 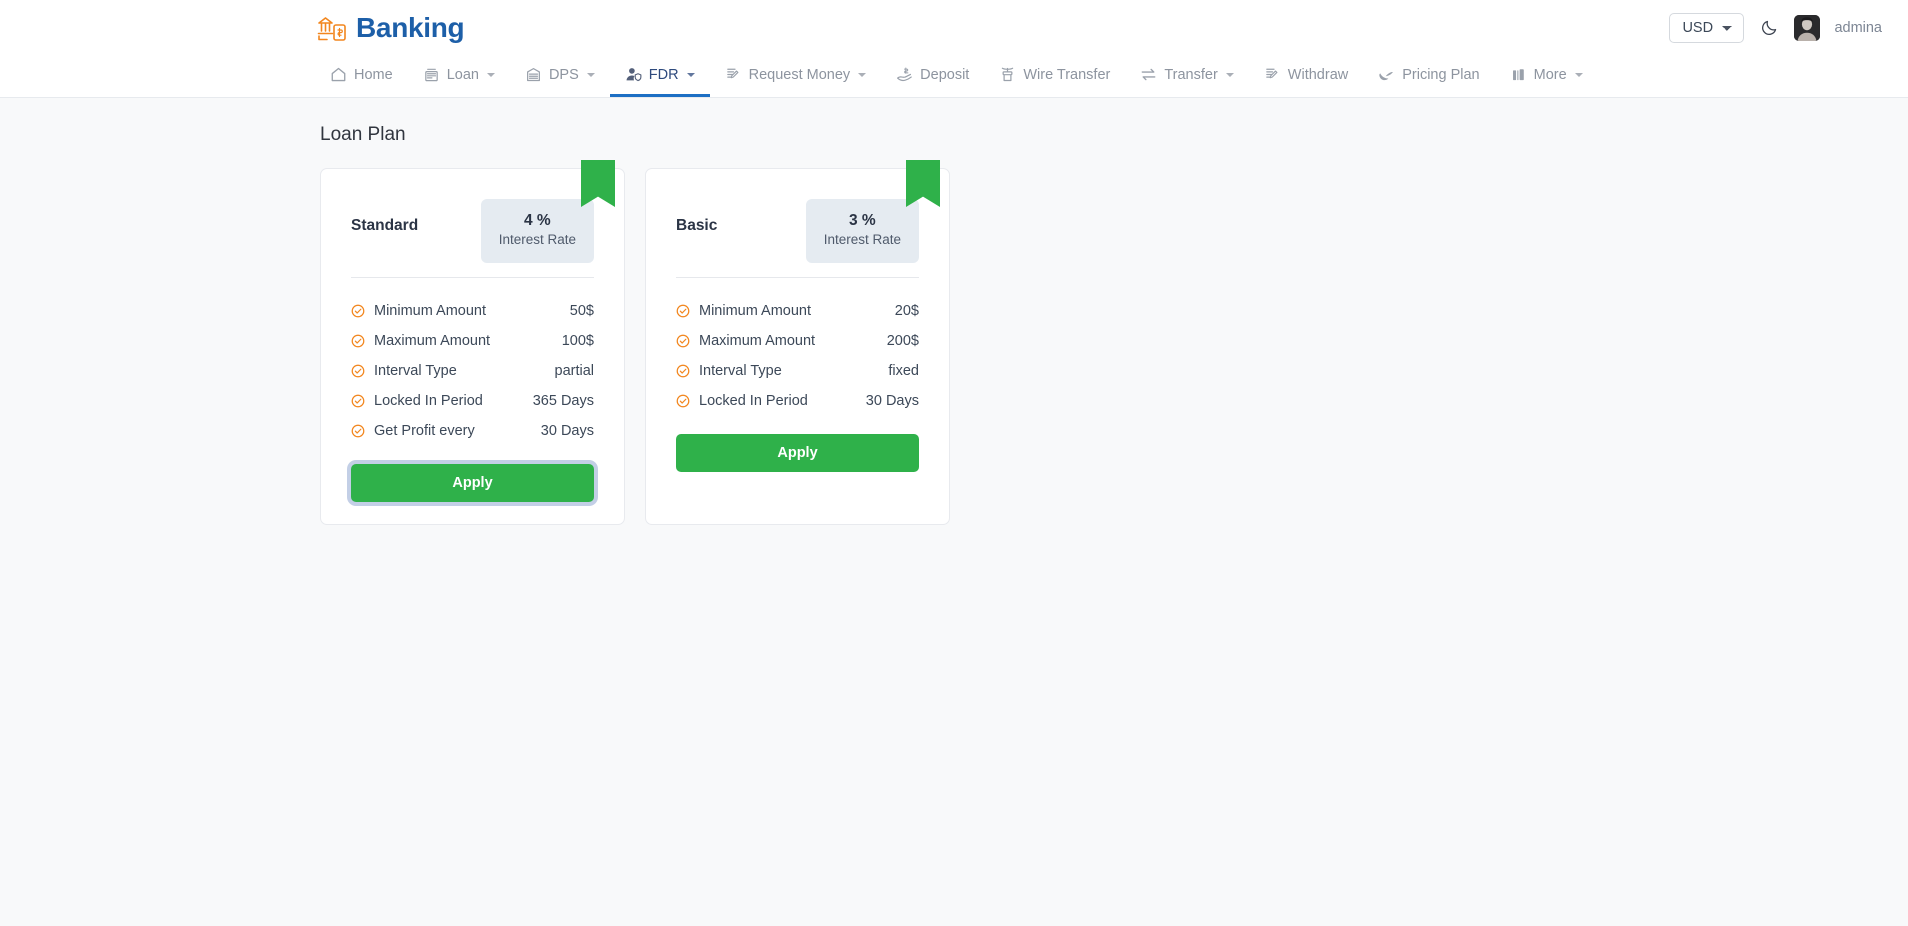 I want to click on nav-label: DPS, so click(x=563, y=74).